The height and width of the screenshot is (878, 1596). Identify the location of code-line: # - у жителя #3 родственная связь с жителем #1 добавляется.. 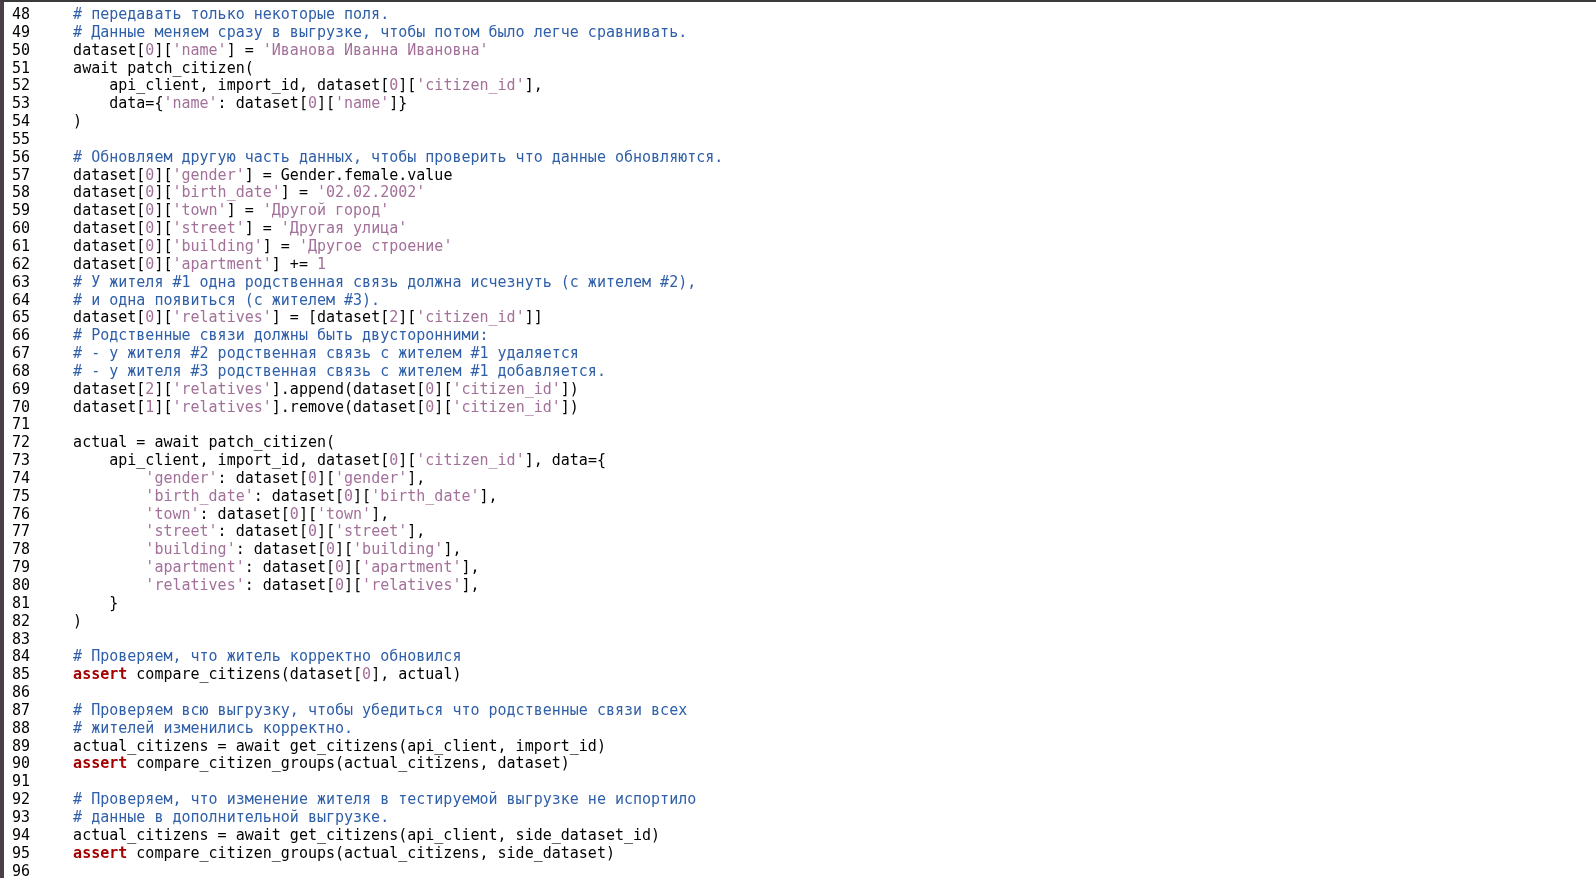
(339, 371).